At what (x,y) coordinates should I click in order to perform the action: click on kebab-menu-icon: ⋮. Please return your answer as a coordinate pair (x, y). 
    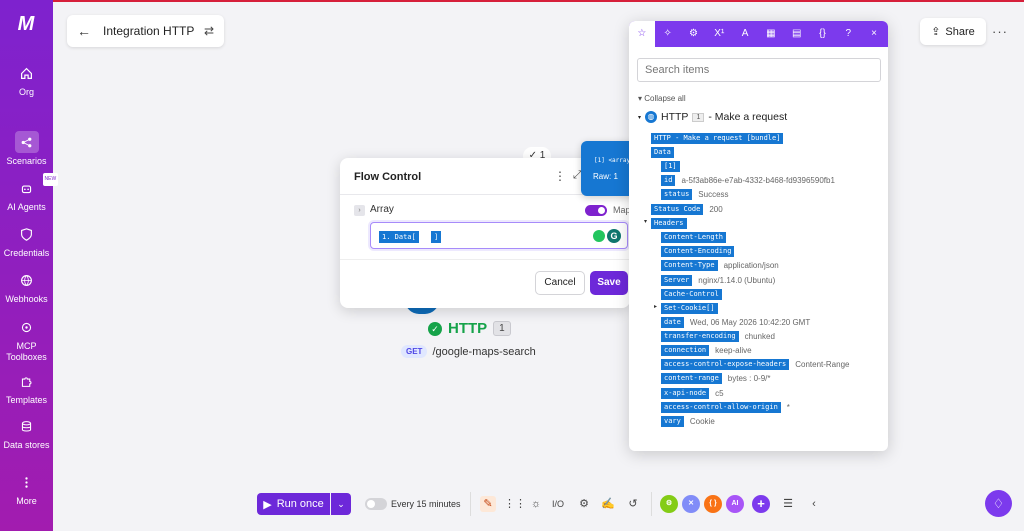
    Looking at the image, I should click on (560, 176).